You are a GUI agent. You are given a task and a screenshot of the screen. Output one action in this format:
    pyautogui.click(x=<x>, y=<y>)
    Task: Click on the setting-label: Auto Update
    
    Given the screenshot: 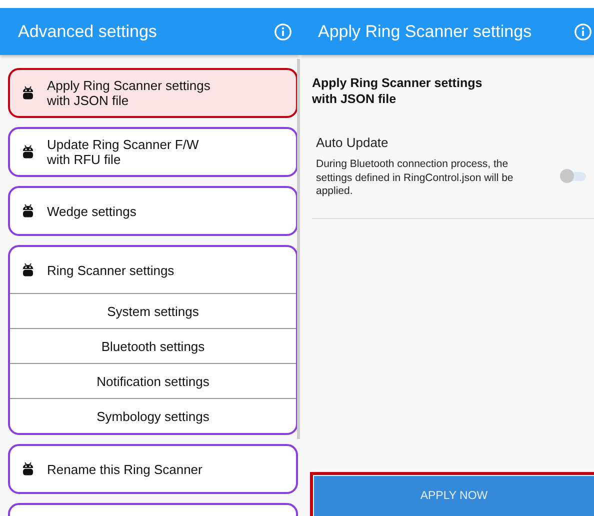 What is the action you would take?
    pyautogui.click(x=353, y=142)
    